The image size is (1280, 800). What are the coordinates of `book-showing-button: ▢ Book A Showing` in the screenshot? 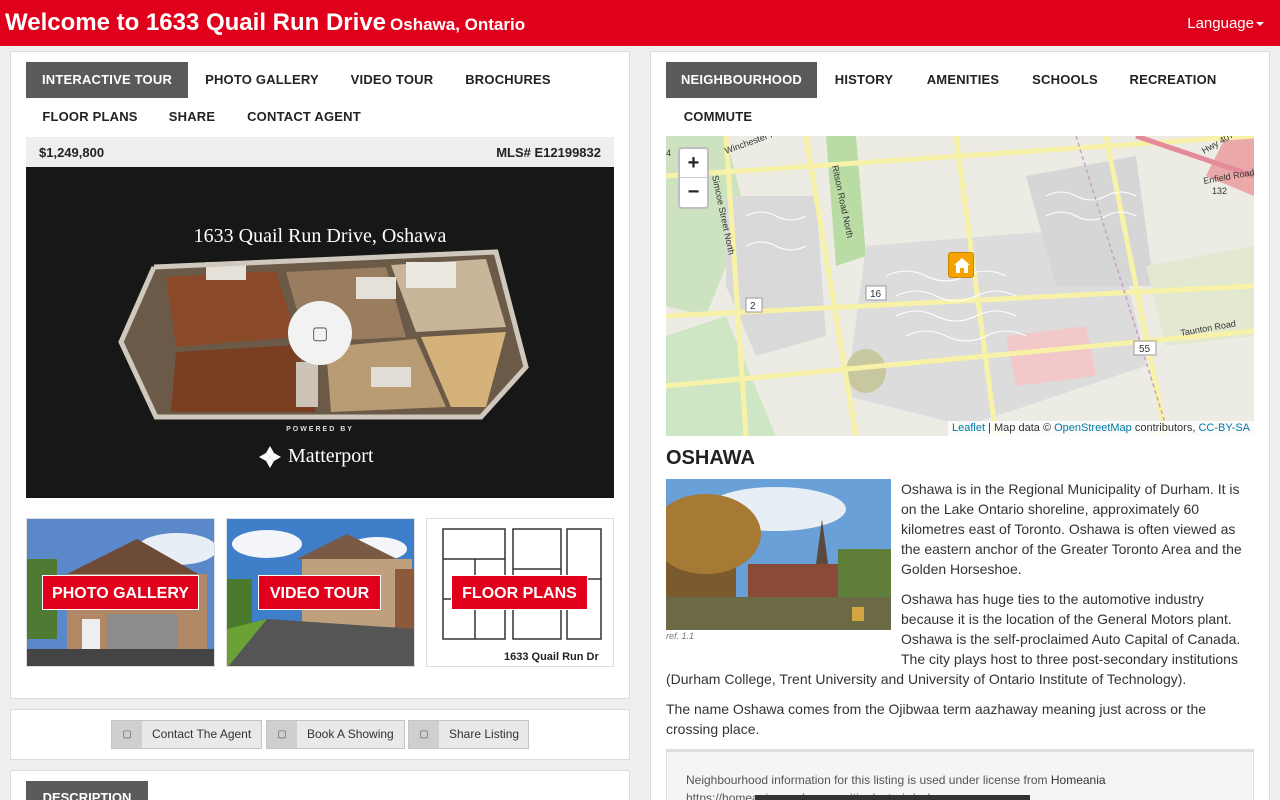 It's located at (335, 734).